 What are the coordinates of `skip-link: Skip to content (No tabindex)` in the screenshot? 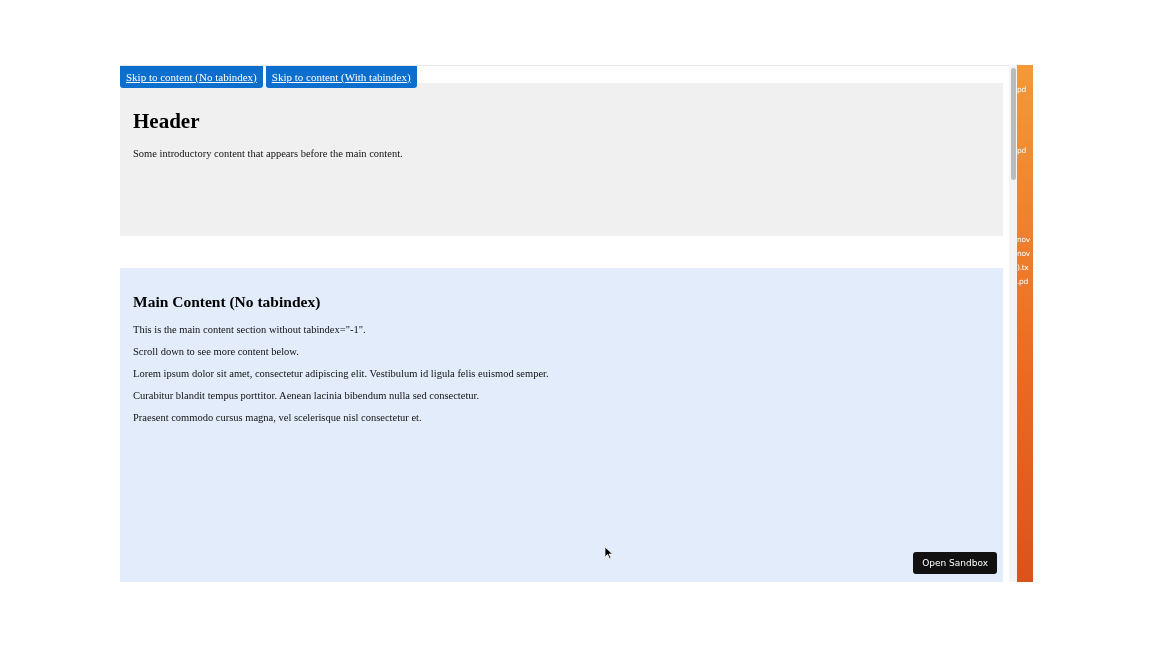 It's located at (191, 77).